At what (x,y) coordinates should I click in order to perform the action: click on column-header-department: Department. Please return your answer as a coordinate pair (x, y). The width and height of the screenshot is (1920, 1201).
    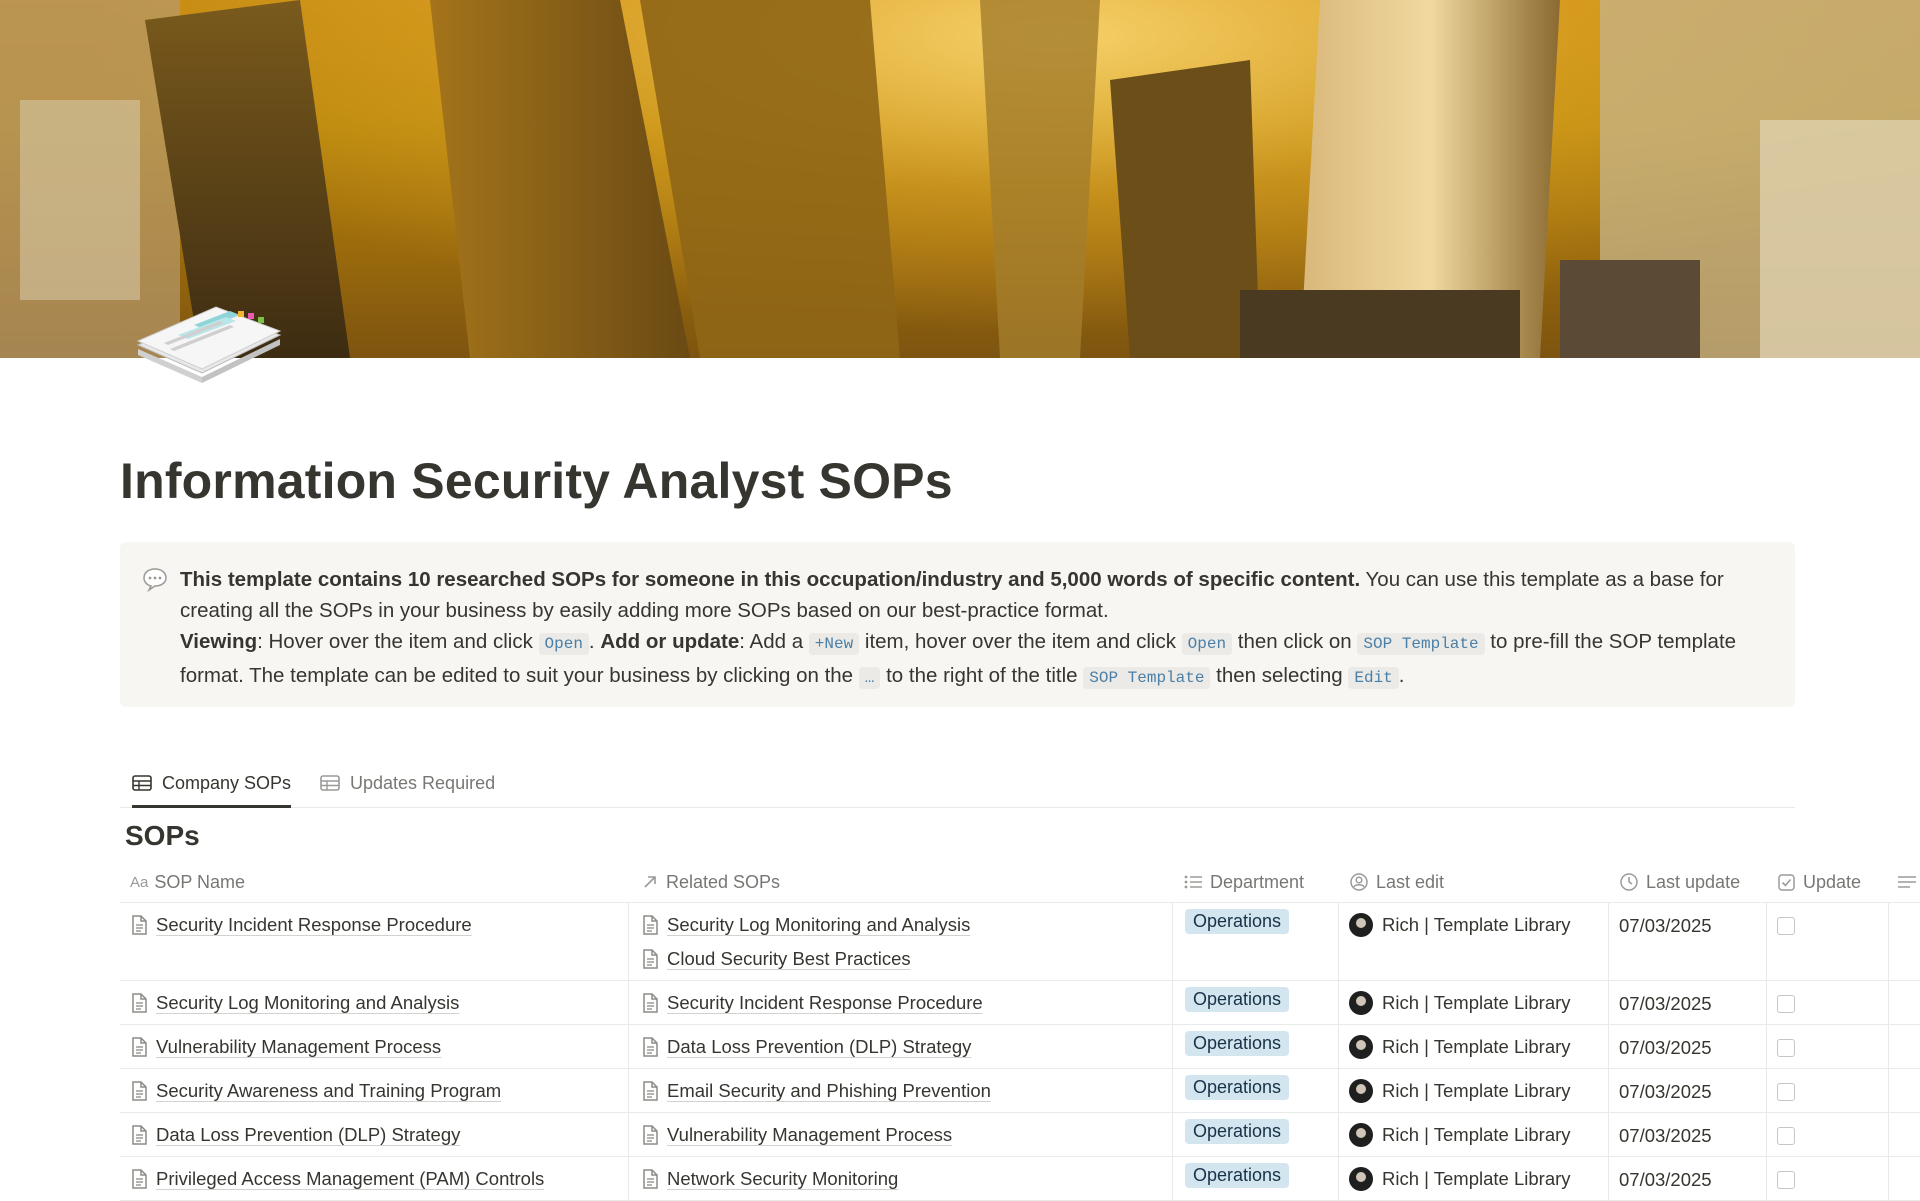
    Looking at the image, I should click on (1244, 882).